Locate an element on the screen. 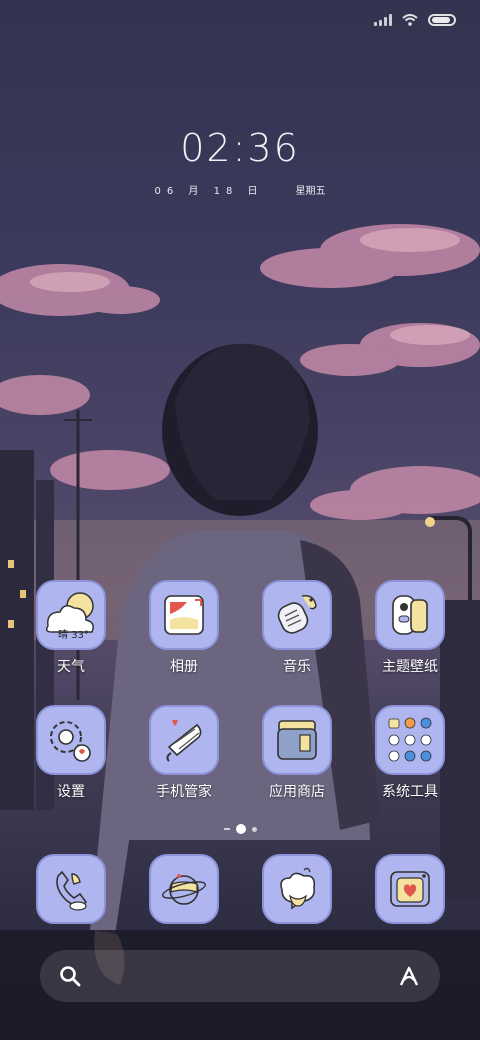 The height and width of the screenshot is (1040, 480). browser-icon is located at coordinates (184, 889).